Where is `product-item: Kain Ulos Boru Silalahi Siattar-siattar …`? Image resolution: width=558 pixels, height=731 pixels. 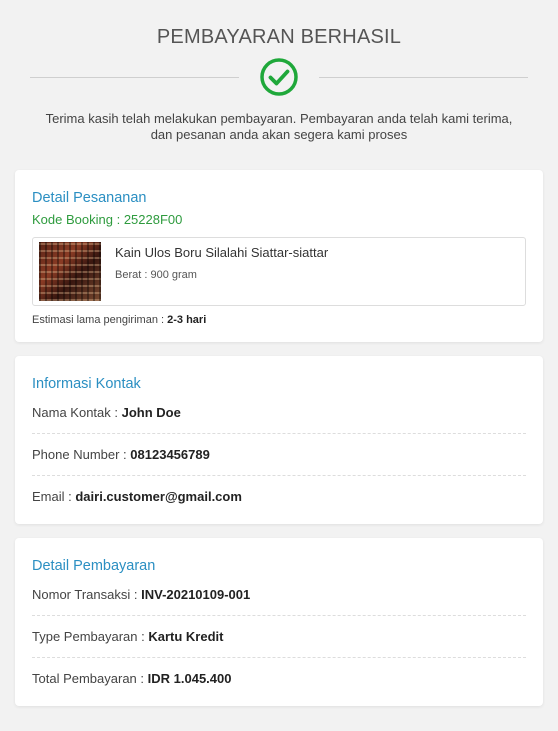 product-item: Kain Ulos Boru Silalahi Siattar-siattar … is located at coordinates (279, 271).